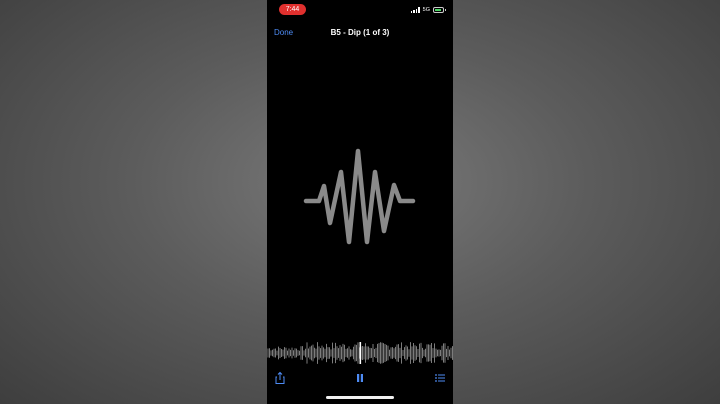  I want to click on list-icon, so click(440, 378).